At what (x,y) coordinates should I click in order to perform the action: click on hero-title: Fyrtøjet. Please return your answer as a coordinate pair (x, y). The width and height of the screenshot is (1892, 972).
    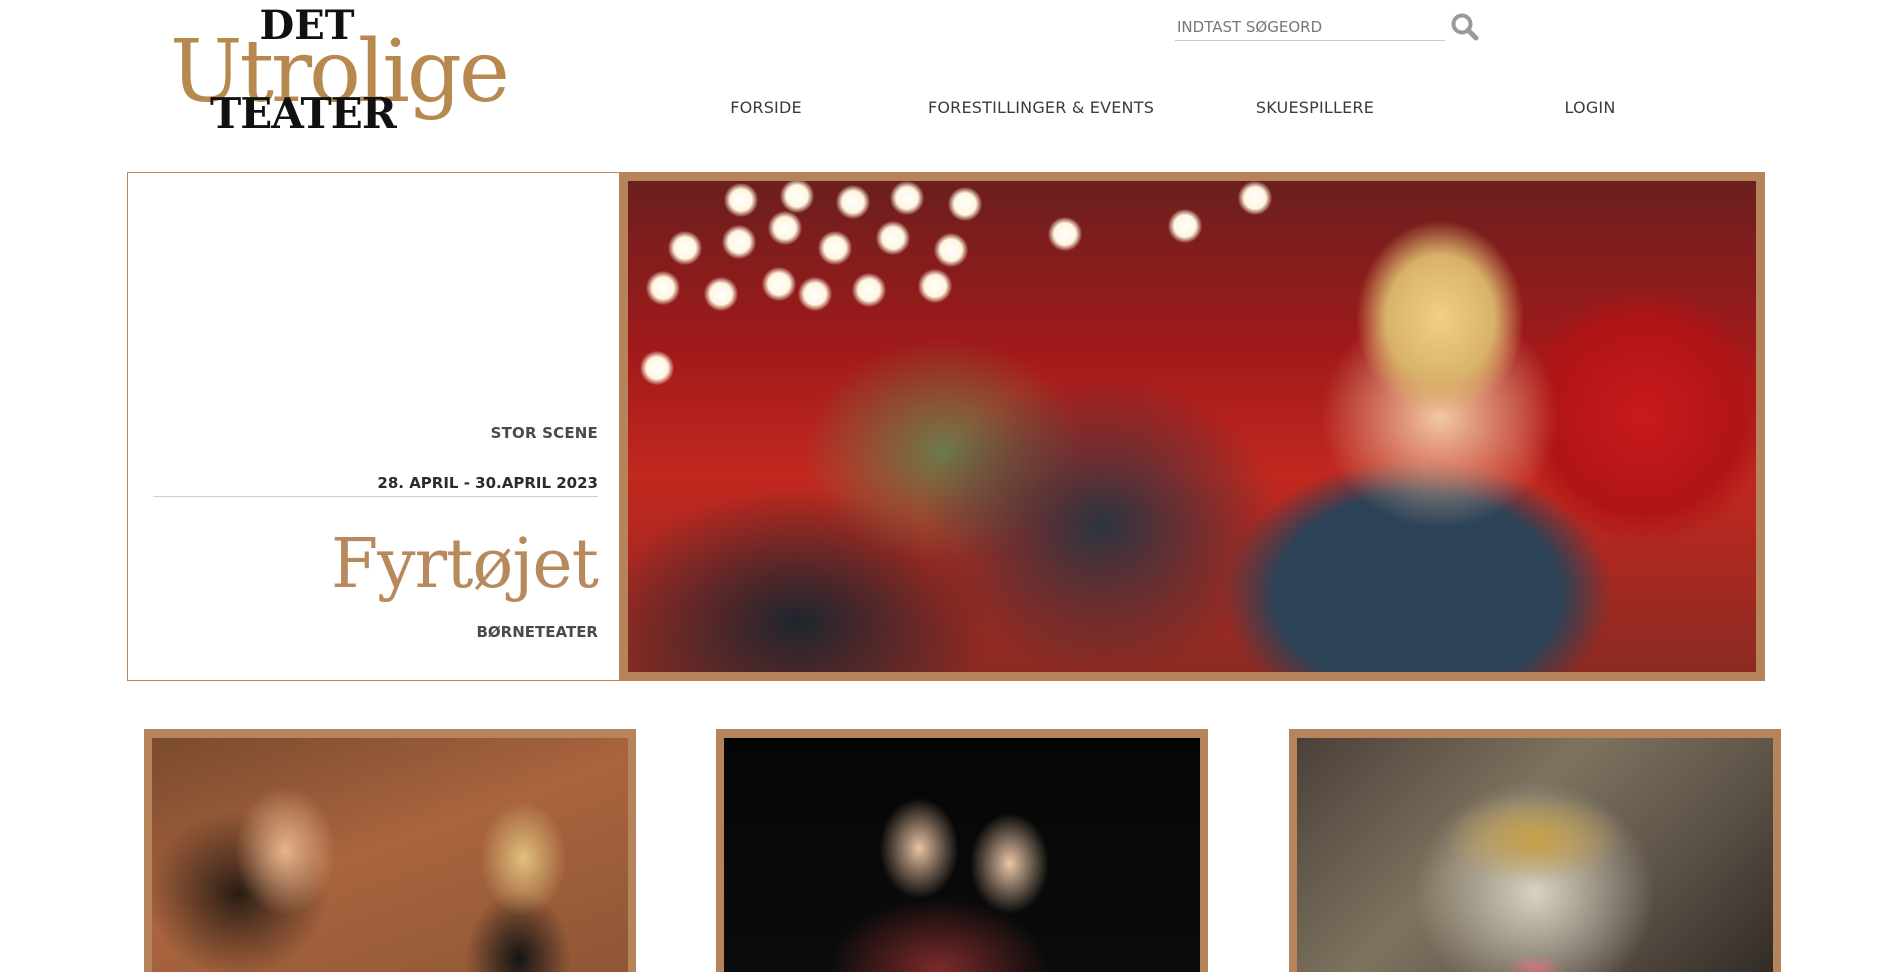
    Looking at the image, I should click on (465, 565).